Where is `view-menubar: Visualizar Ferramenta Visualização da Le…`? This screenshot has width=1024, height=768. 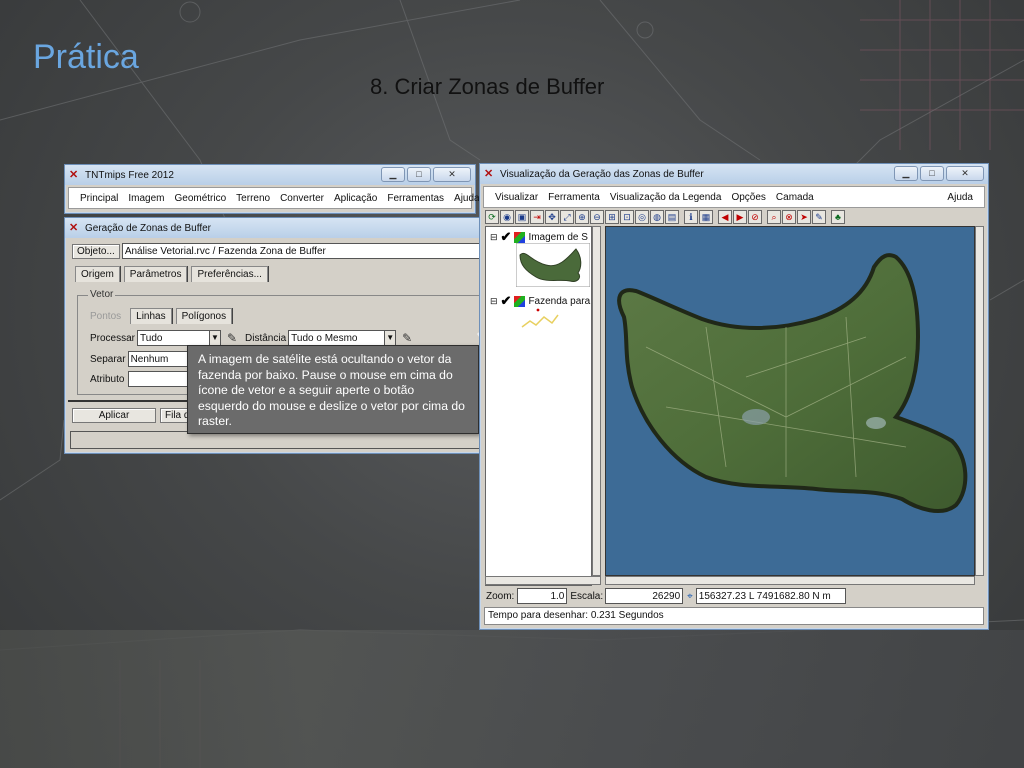
view-menubar: Visualizar Ferramenta Visualização da Le… is located at coordinates (734, 197).